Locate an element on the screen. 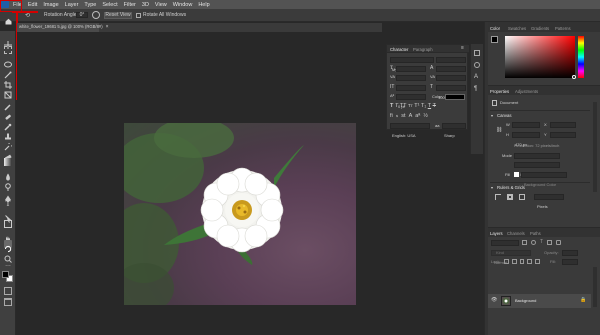 This screenshot has height=335, width=600. font-style-select: Regular is located at coordinates (451, 64).